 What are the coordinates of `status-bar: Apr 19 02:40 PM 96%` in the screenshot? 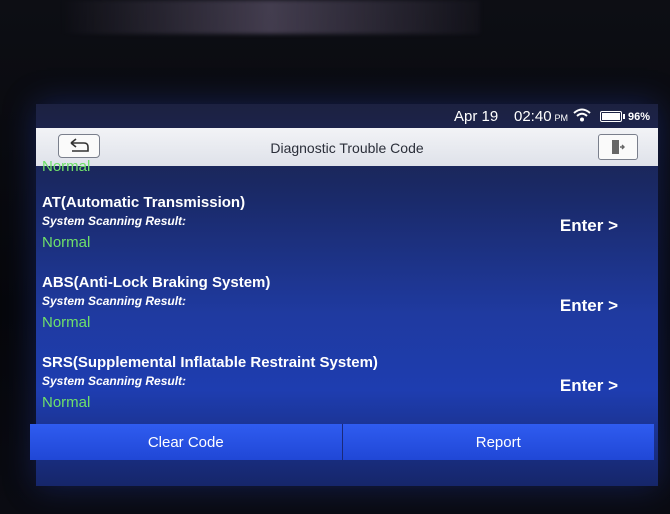 It's located at (347, 115).